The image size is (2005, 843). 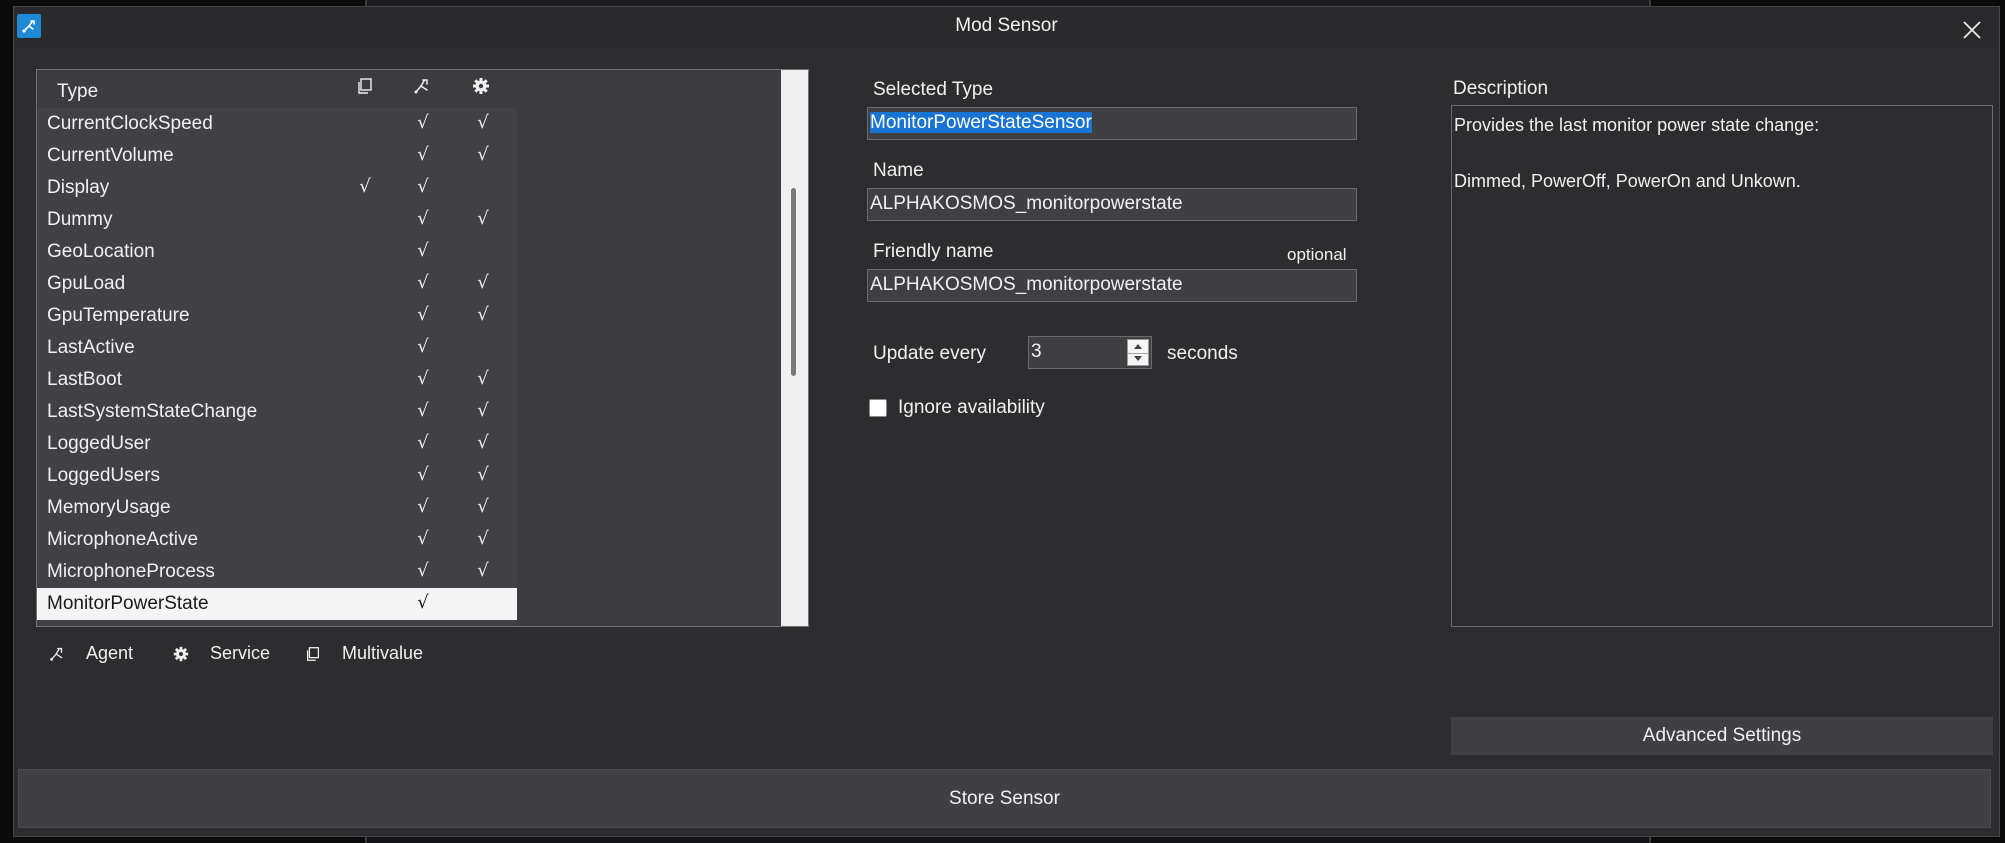 I want to click on legend-agent: Agent, so click(x=90, y=653).